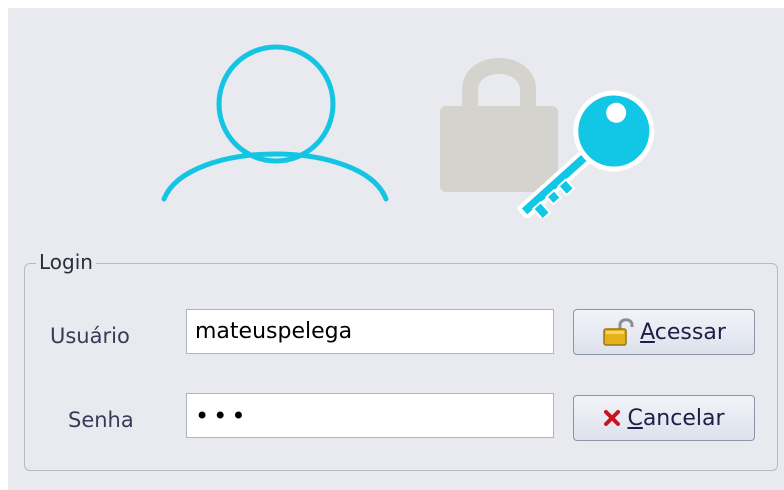 The height and width of the screenshot is (490, 784). What do you see at coordinates (90, 336) in the screenshot?
I see `username-label: Usuário` at bounding box center [90, 336].